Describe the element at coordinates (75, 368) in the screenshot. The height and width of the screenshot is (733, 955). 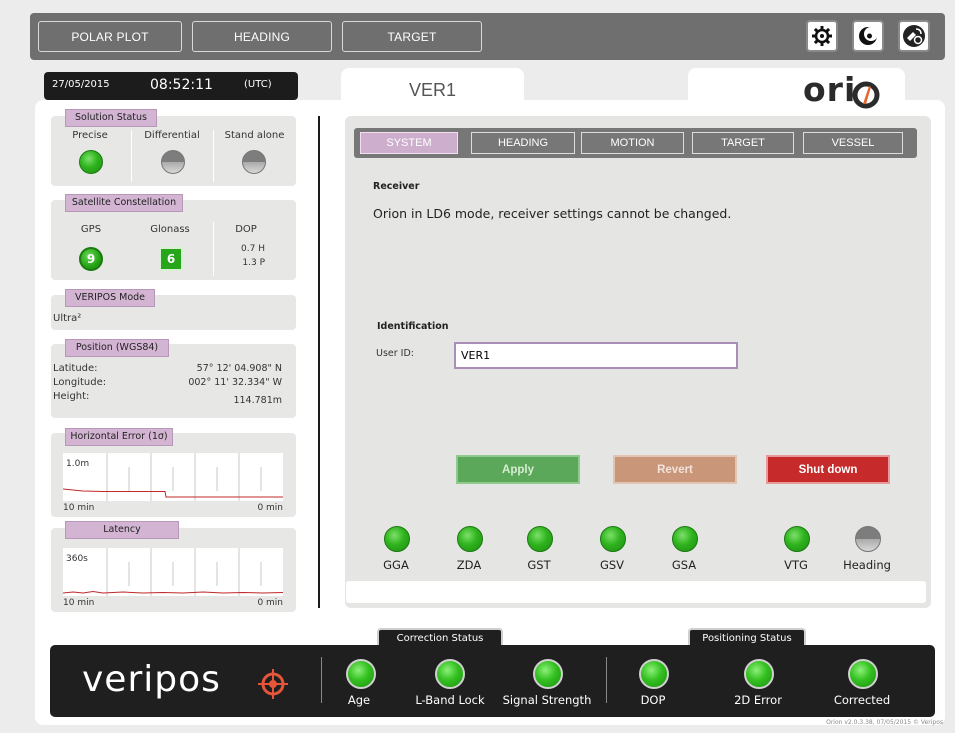
I see `latitude-label: Latitude:` at that location.